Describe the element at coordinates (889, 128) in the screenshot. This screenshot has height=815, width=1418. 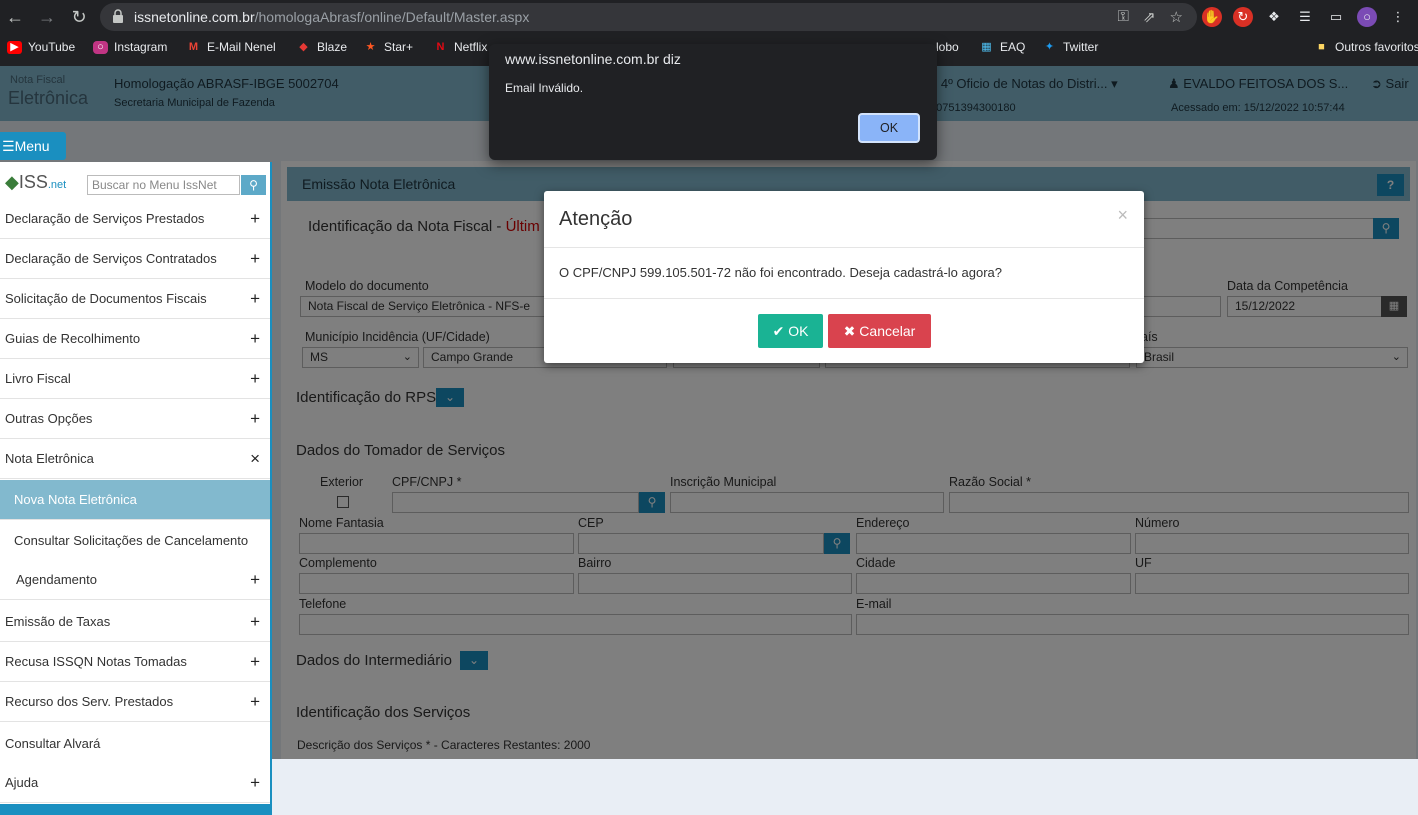
I see `alert-ok-button: OK` at that location.